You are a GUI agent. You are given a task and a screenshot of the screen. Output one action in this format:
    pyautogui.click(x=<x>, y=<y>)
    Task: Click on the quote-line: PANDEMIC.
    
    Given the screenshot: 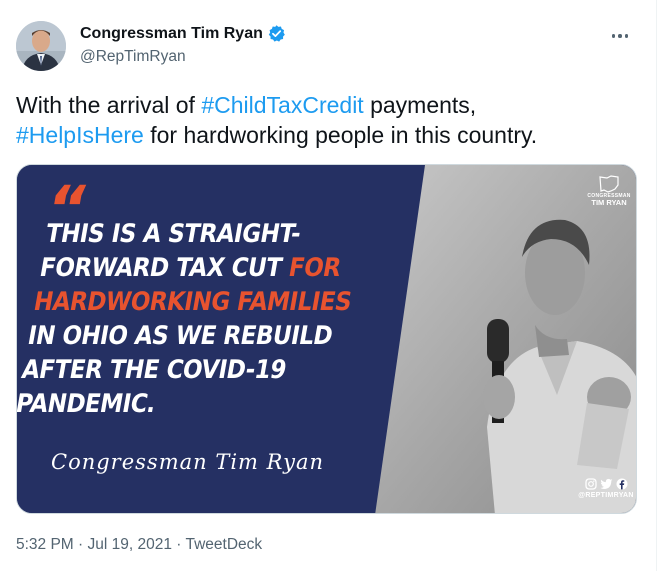 What is the action you would take?
    pyautogui.click(x=176, y=404)
    